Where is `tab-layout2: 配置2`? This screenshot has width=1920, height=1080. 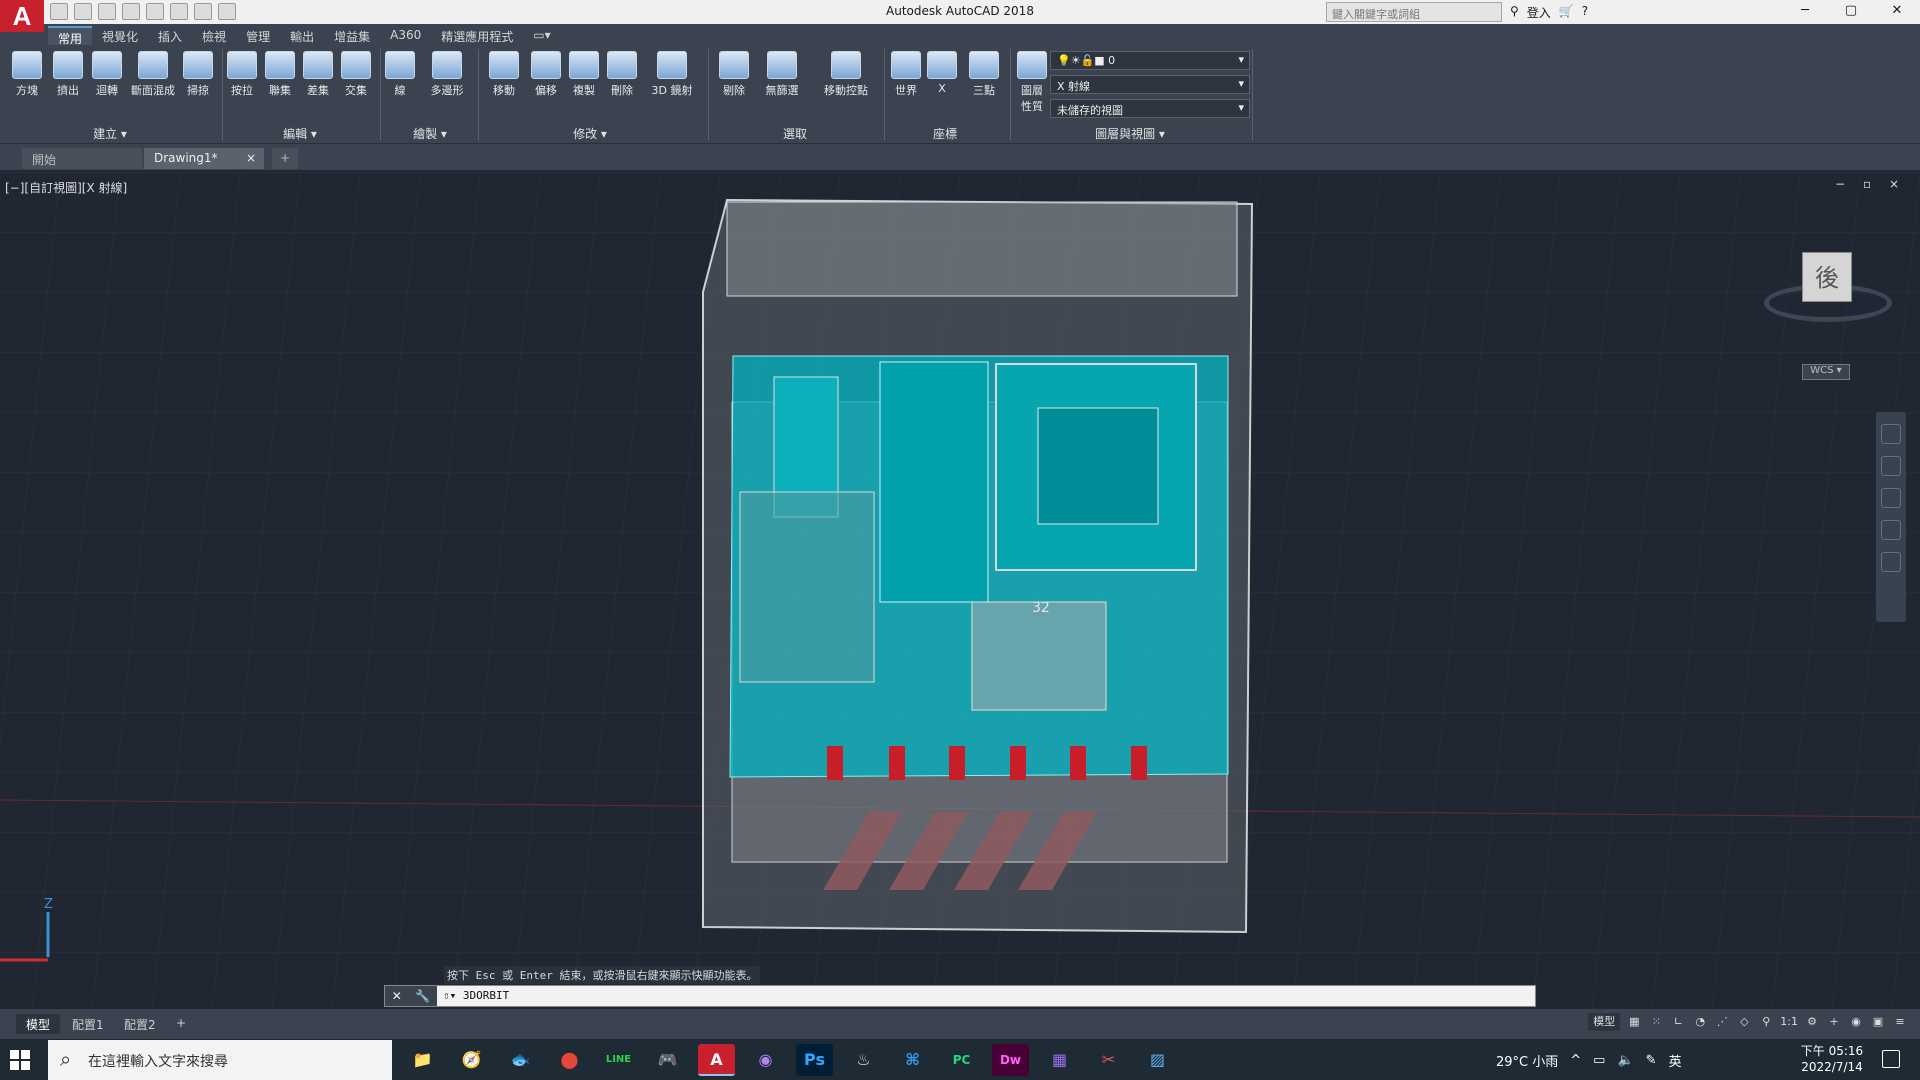 tab-layout2: 配置2 is located at coordinates (140, 1024).